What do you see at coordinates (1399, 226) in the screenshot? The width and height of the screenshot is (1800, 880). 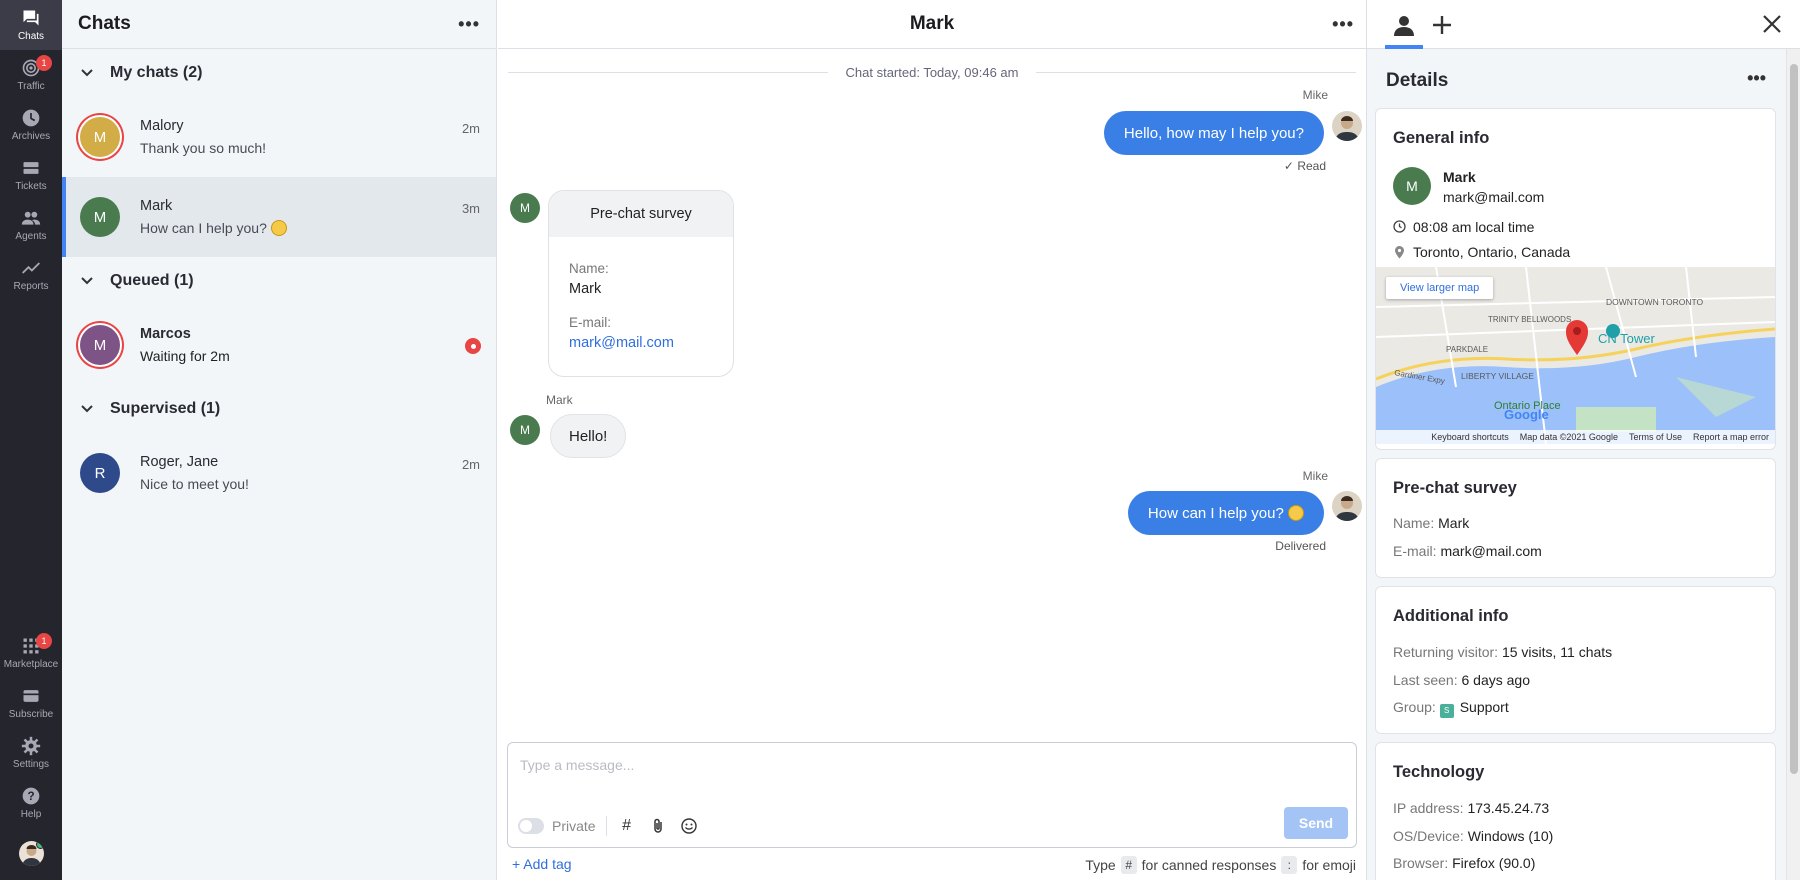 I see `clock-icon` at bounding box center [1399, 226].